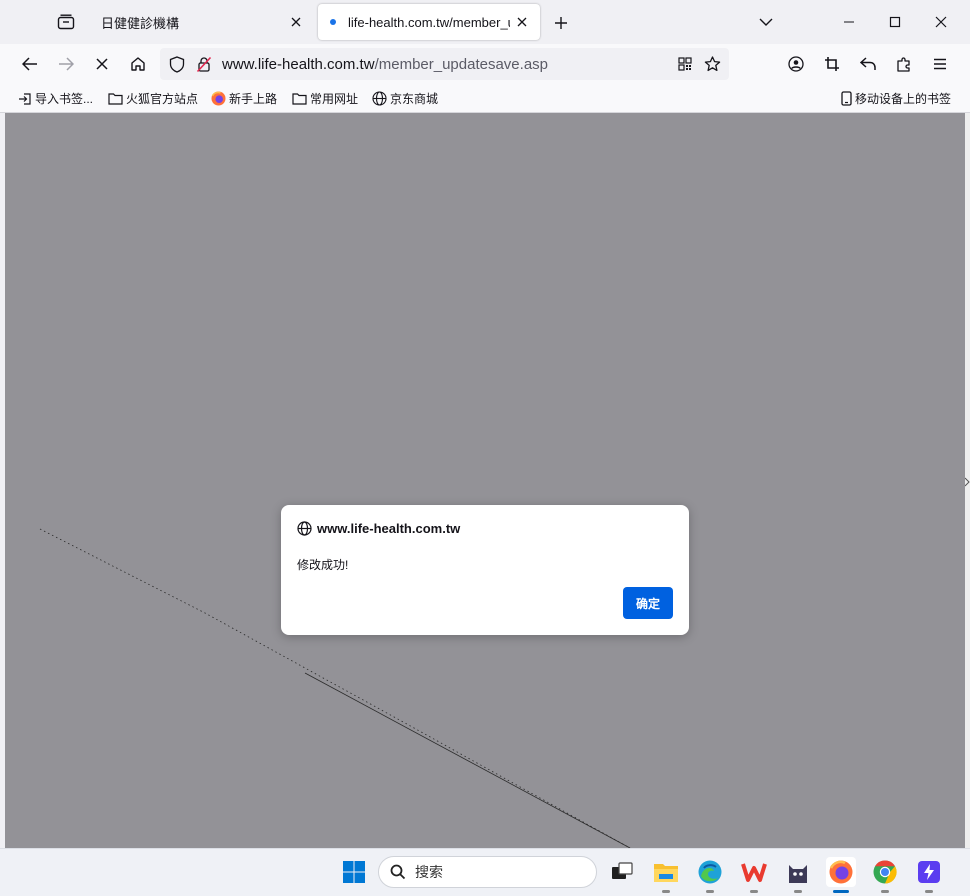  I want to click on tab-member-updatesave: life-health.com.tw/member_u, so click(429, 22).